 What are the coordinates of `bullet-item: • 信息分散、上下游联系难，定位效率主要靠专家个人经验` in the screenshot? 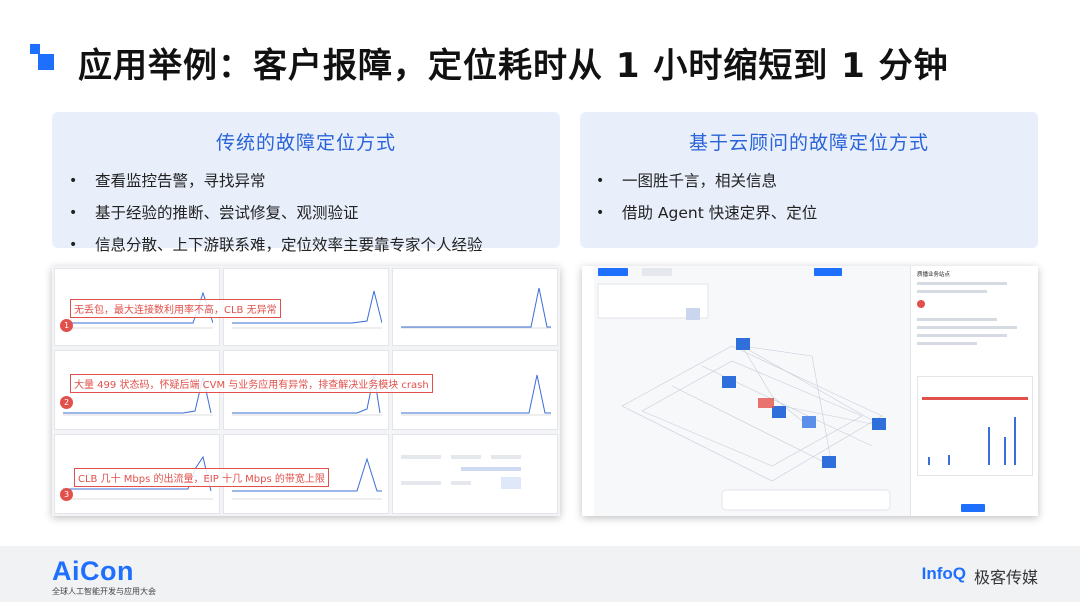 It's located at (306, 245).